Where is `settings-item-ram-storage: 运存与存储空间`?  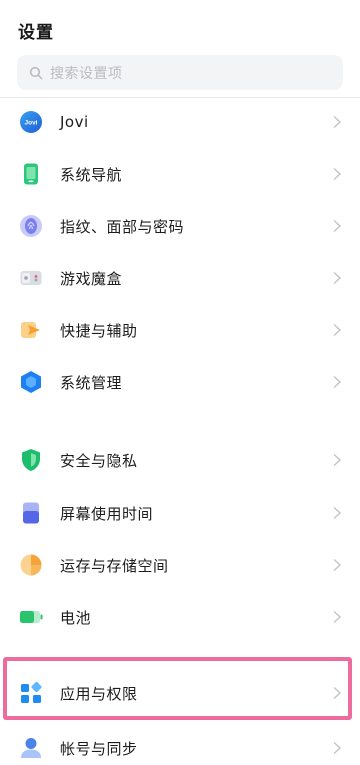
settings-item-ram-storage: 运存与存储空间 is located at coordinates (180, 565).